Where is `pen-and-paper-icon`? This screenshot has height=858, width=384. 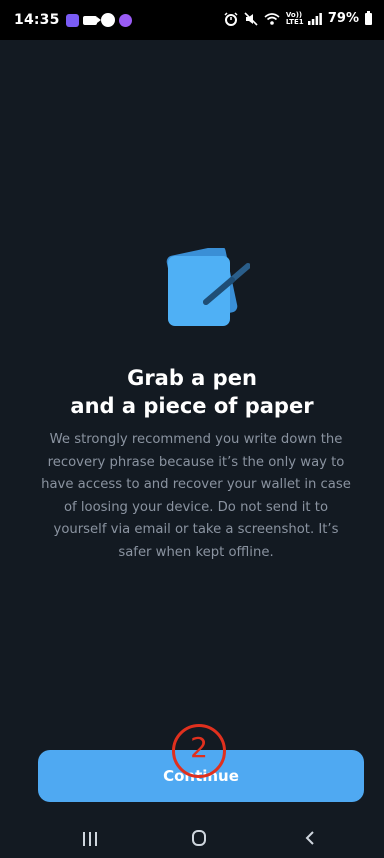
pen-and-paper-icon is located at coordinates (208, 287).